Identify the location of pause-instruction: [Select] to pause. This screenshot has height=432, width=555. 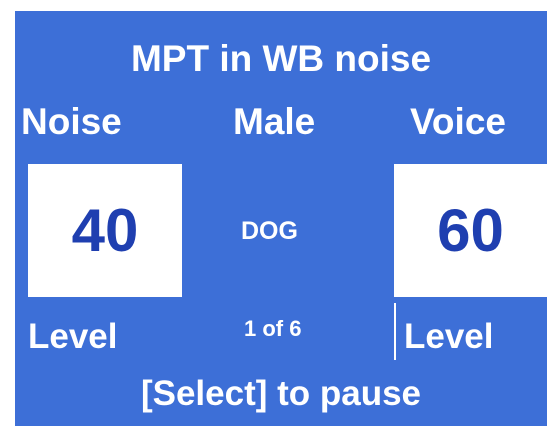
(281, 393).